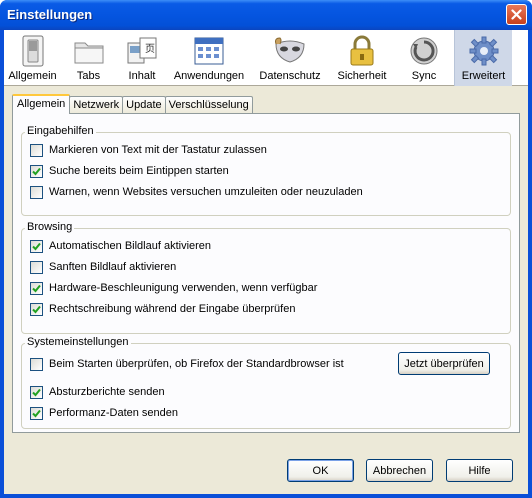 This screenshot has width=532, height=498. What do you see at coordinates (33, 51) in the screenshot?
I see `switch-icon` at bounding box center [33, 51].